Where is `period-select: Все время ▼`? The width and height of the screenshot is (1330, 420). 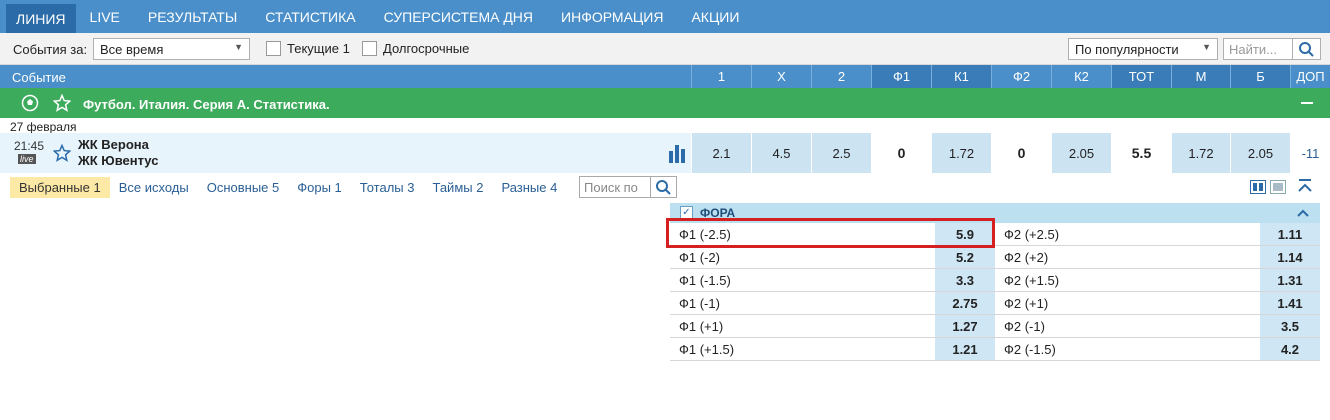 period-select: Все время ▼ is located at coordinates (171, 49).